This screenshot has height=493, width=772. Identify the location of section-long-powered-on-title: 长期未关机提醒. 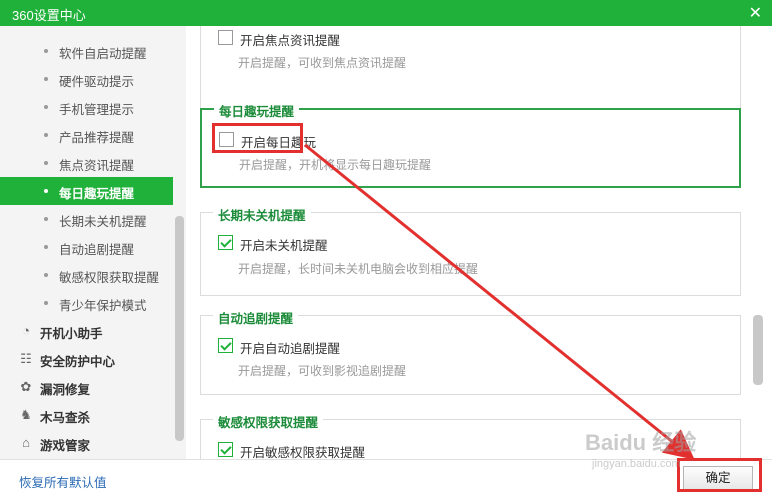
(262, 214).